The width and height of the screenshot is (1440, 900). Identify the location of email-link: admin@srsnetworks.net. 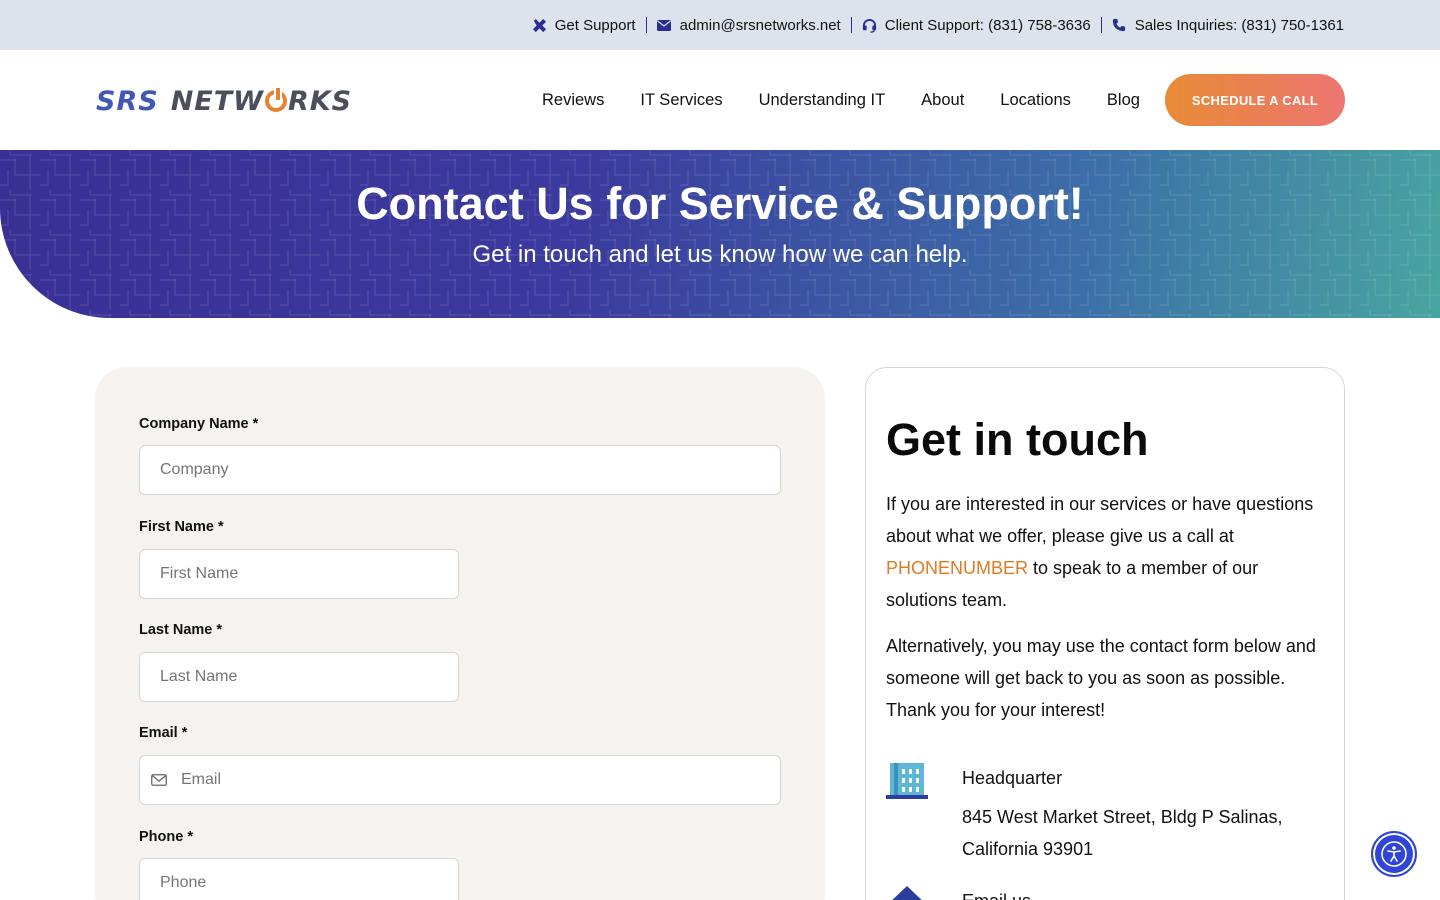
(749, 25).